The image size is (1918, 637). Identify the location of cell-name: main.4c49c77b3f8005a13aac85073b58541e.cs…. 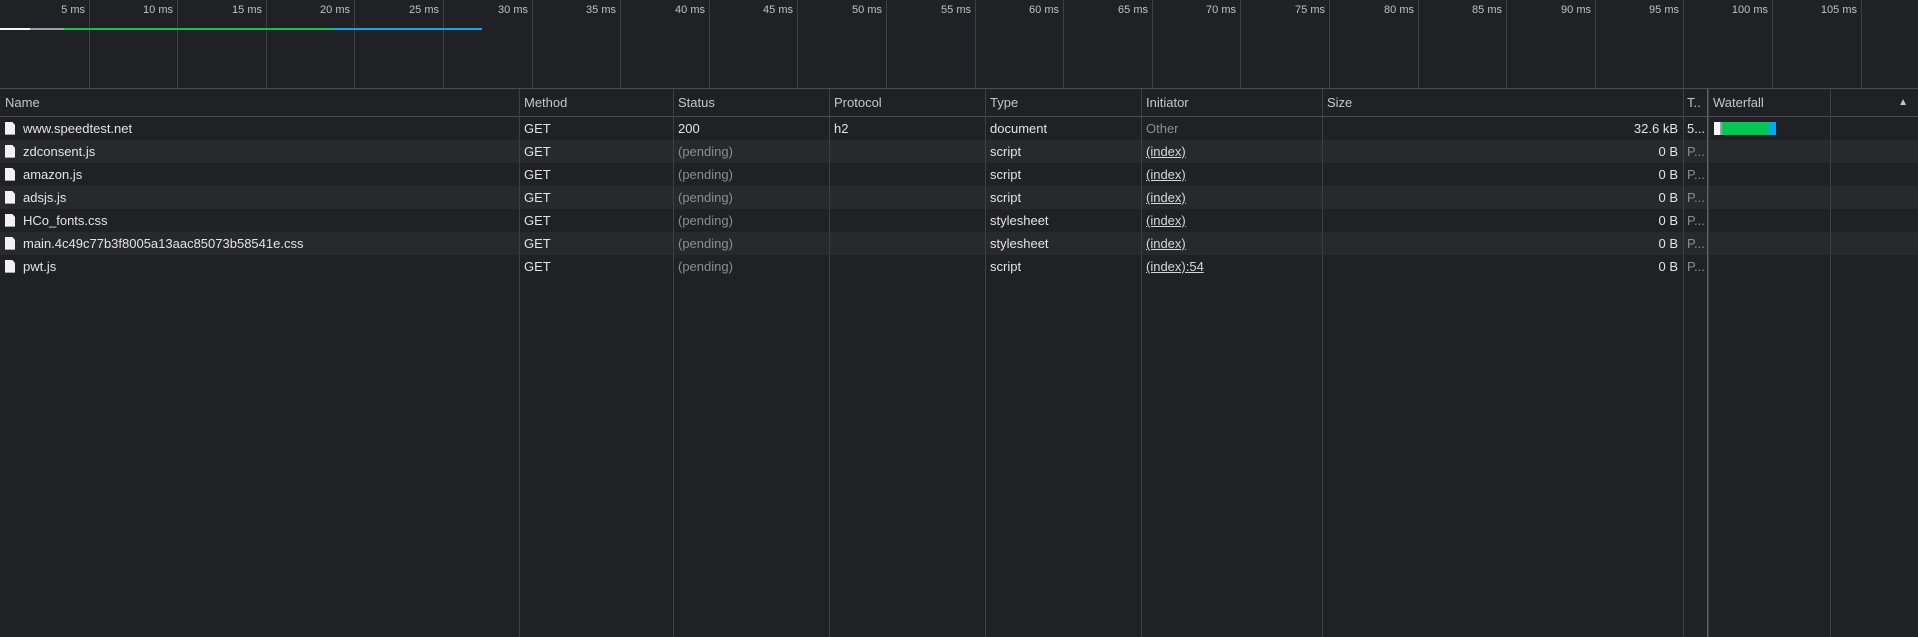
(259, 243).